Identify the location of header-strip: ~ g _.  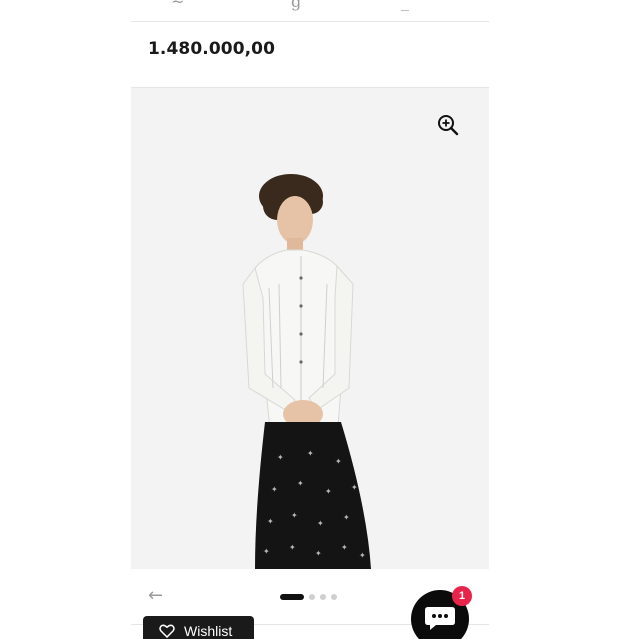
(310, 11).